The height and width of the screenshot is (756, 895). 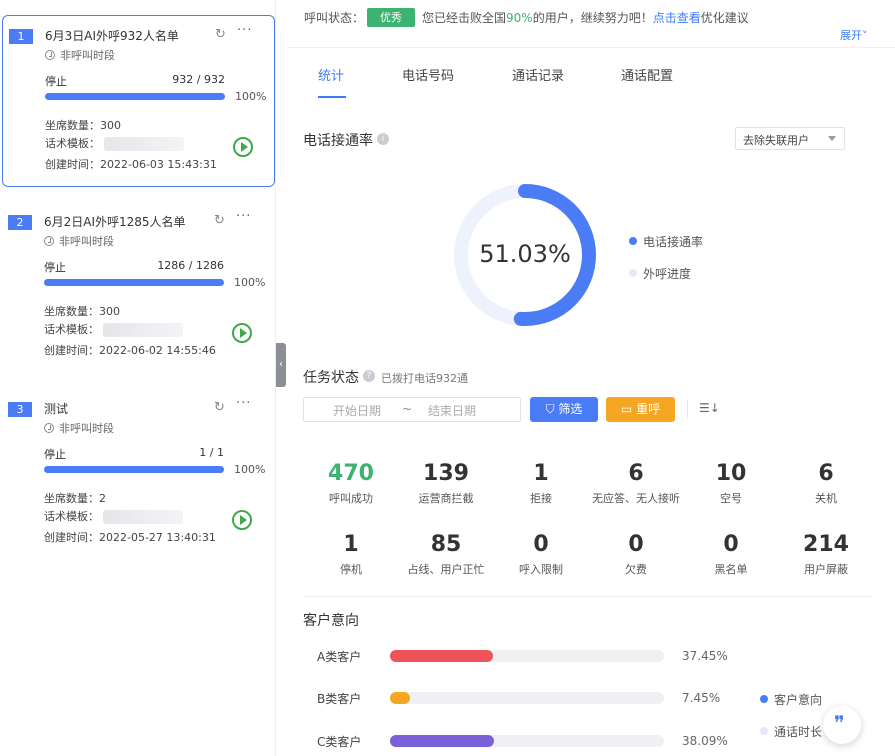 What do you see at coordinates (351, 473) in the screenshot?
I see `stat-value: 470` at bounding box center [351, 473].